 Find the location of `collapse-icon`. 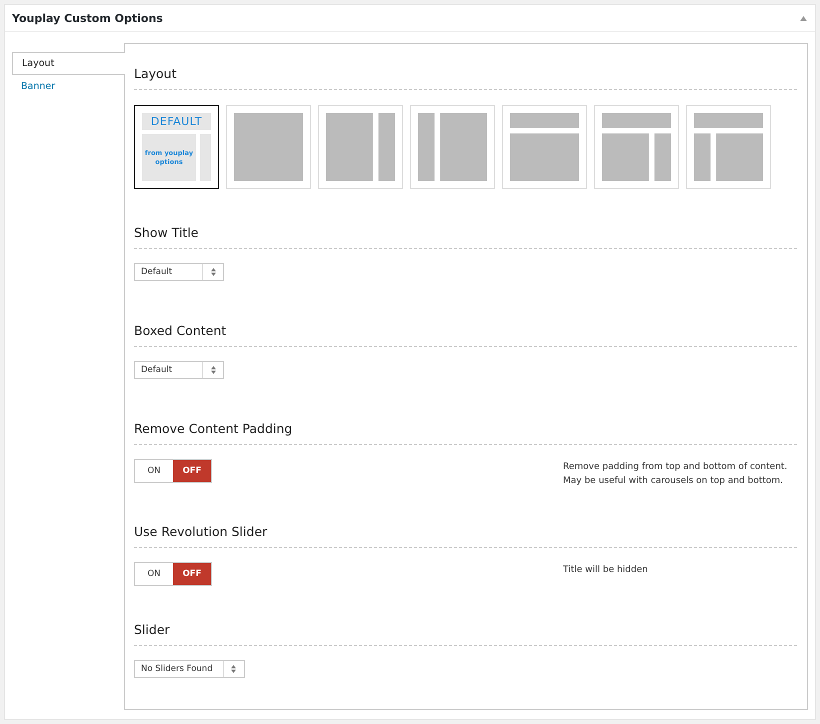

collapse-icon is located at coordinates (803, 18).